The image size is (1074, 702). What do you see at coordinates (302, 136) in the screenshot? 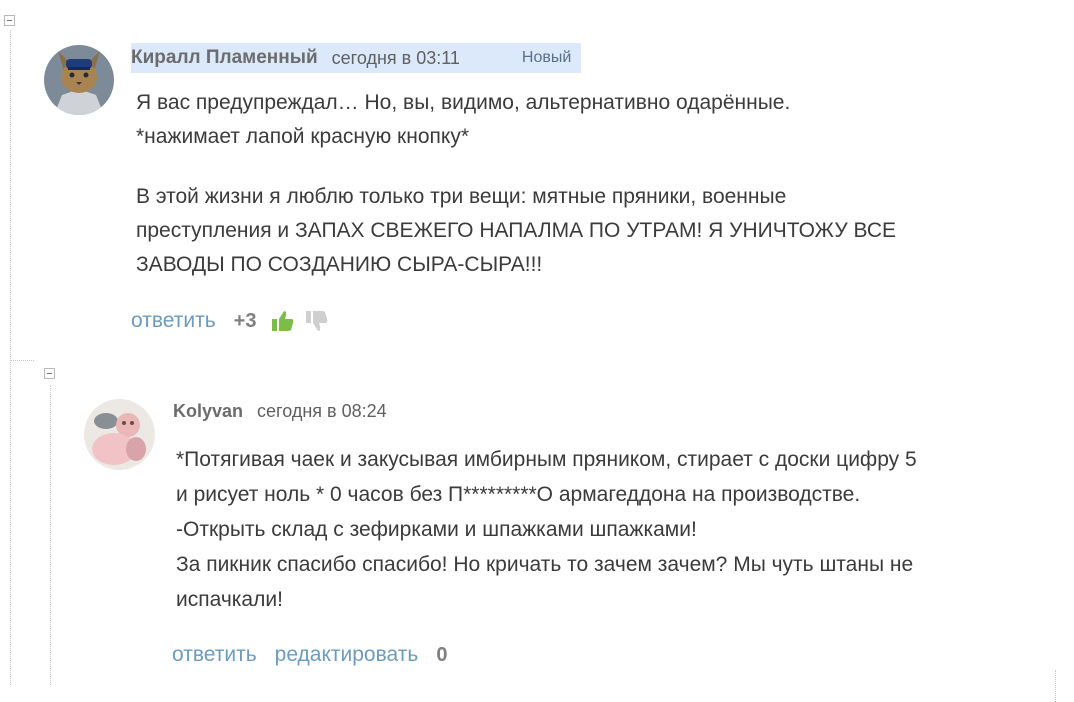
I see `comment-line: *нажимает лапой красную кнопку*` at bounding box center [302, 136].